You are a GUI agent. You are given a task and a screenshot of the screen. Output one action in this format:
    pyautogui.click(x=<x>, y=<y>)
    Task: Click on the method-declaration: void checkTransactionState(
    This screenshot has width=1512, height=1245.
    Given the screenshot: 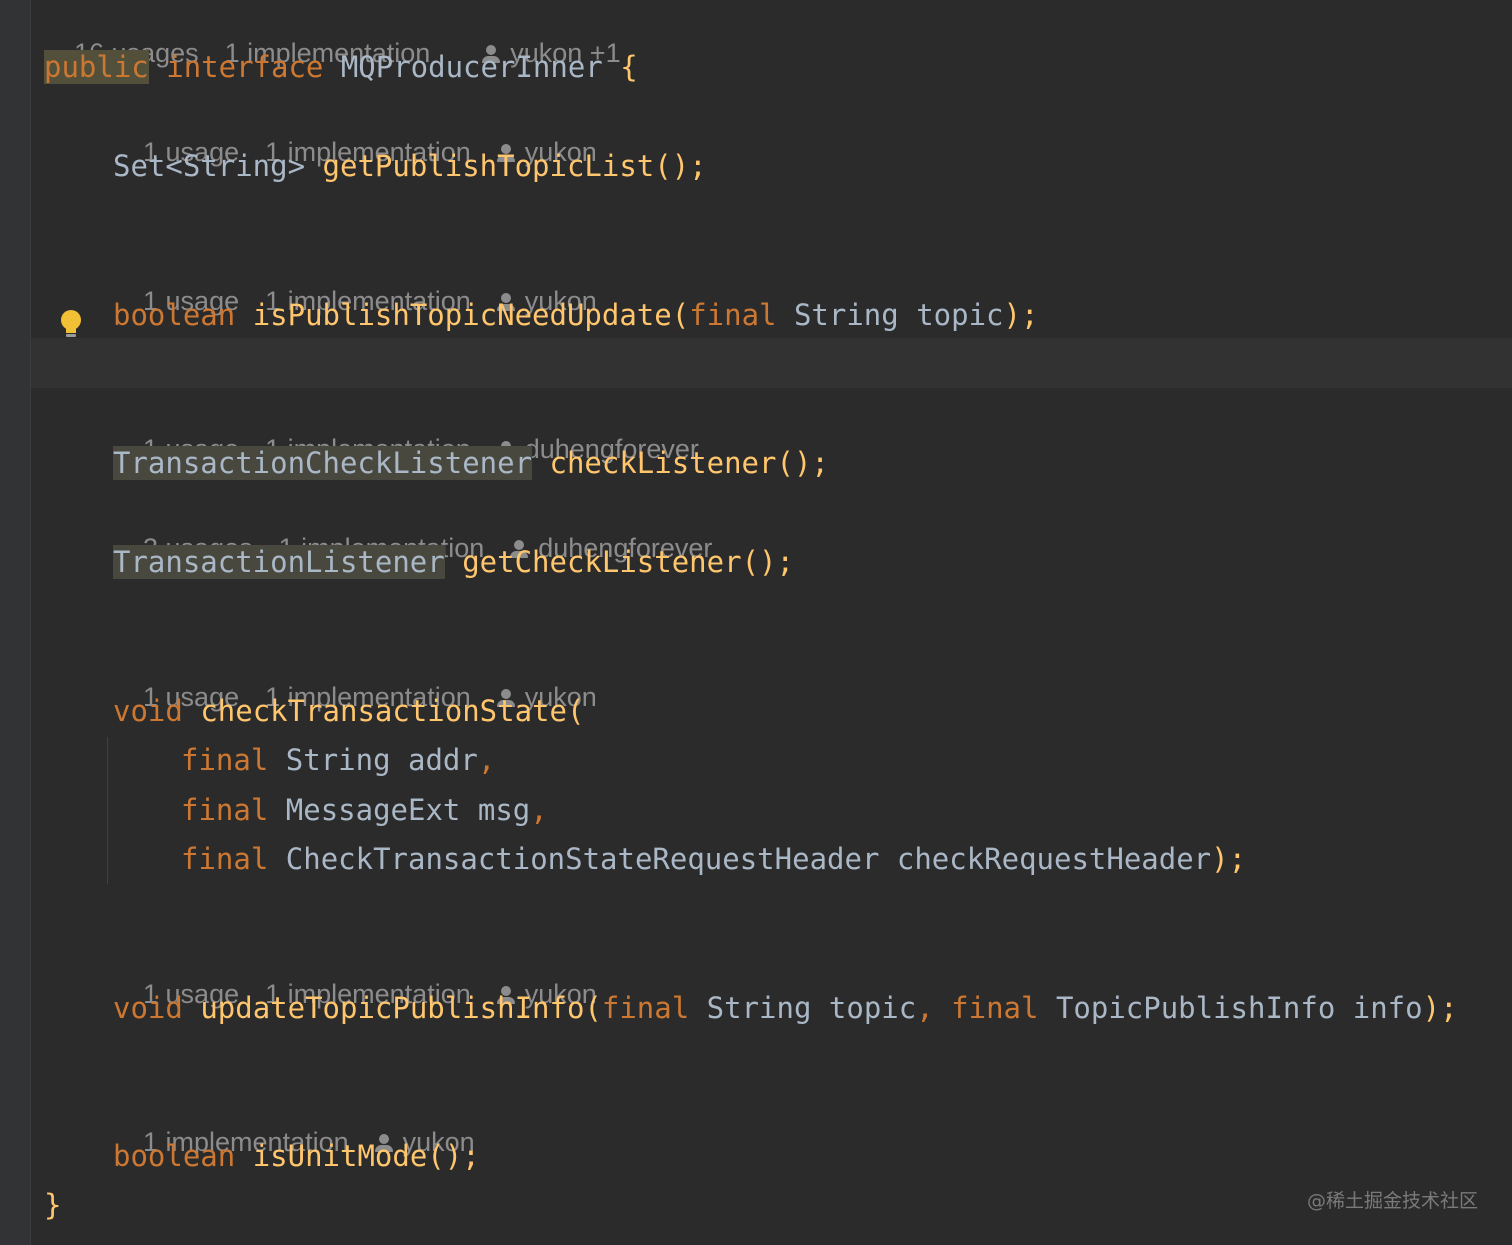 What is the action you would take?
    pyautogui.click(x=348, y=711)
    